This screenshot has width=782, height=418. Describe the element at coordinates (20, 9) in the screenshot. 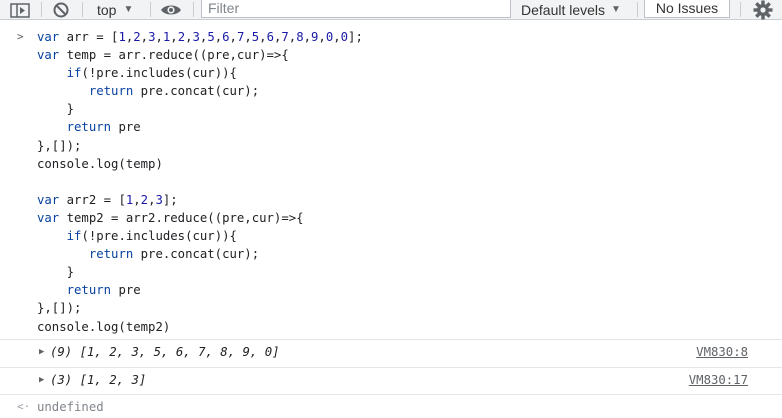

I see `show-sidebar-icon` at that location.